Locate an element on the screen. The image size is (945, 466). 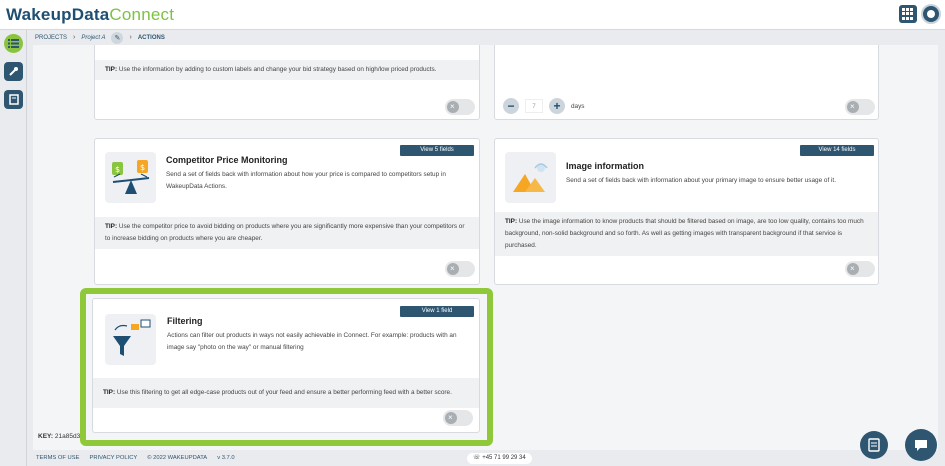
key-value: 21a85d3 is located at coordinates (67, 436).